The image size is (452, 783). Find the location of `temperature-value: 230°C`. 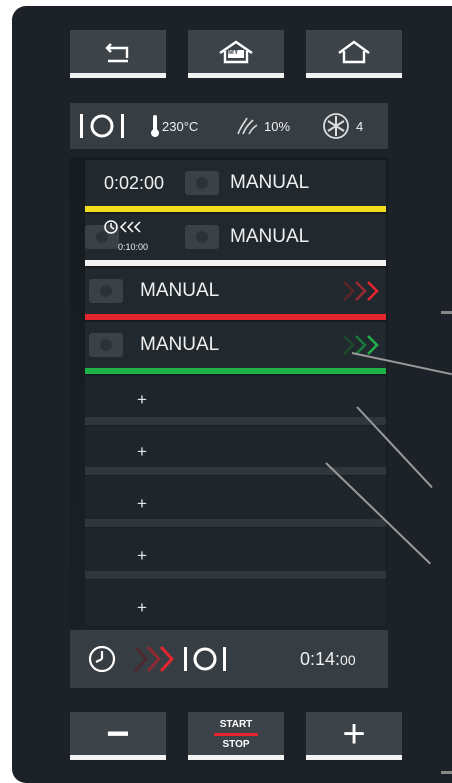

temperature-value: 230°C is located at coordinates (180, 126).